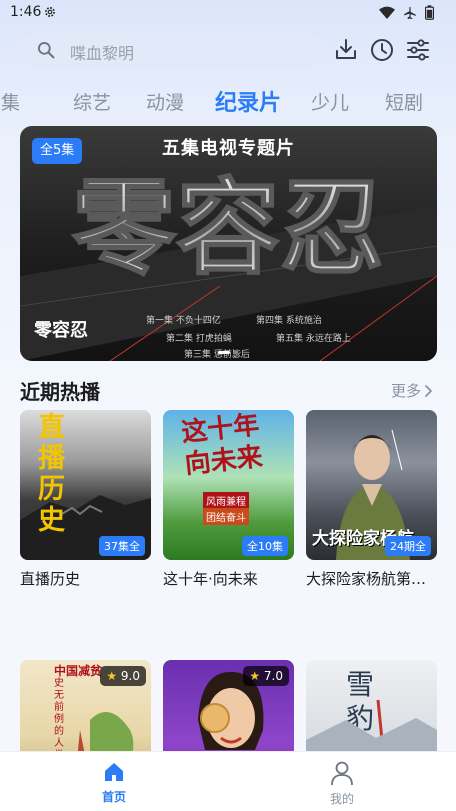 The width and height of the screenshot is (456, 811). Describe the element at coordinates (410, 12) in the screenshot. I see `airplane-mode-icon` at that location.